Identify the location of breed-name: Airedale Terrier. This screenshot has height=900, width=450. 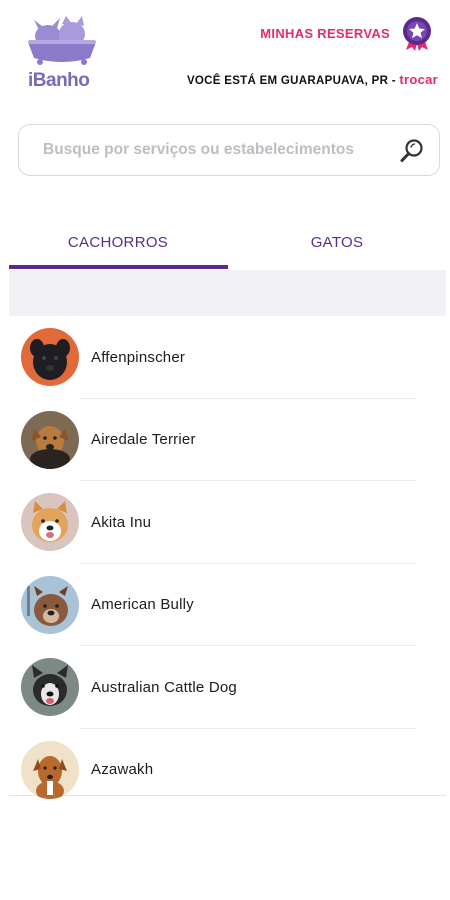
(143, 440).